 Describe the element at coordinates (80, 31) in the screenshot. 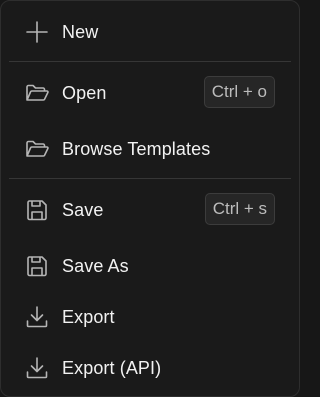

I see `menu-item-label: New` at that location.